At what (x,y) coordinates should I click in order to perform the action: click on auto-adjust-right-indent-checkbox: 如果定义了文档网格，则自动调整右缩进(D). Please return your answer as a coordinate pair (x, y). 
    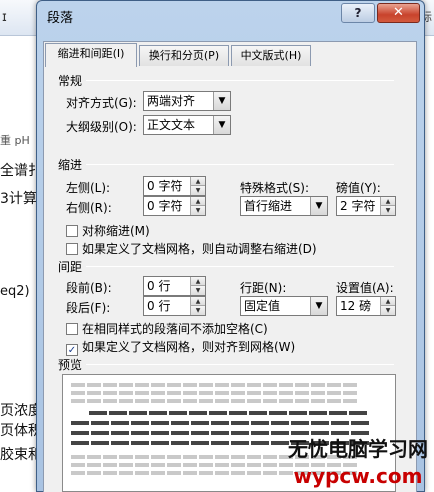
    Looking at the image, I should click on (191, 248).